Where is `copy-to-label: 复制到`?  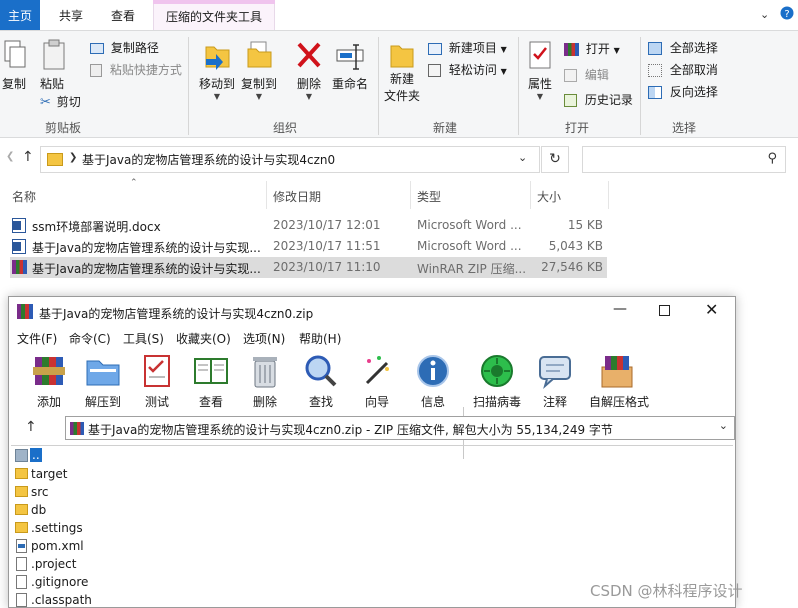
copy-to-label: 复制到 is located at coordinates (258, 84).